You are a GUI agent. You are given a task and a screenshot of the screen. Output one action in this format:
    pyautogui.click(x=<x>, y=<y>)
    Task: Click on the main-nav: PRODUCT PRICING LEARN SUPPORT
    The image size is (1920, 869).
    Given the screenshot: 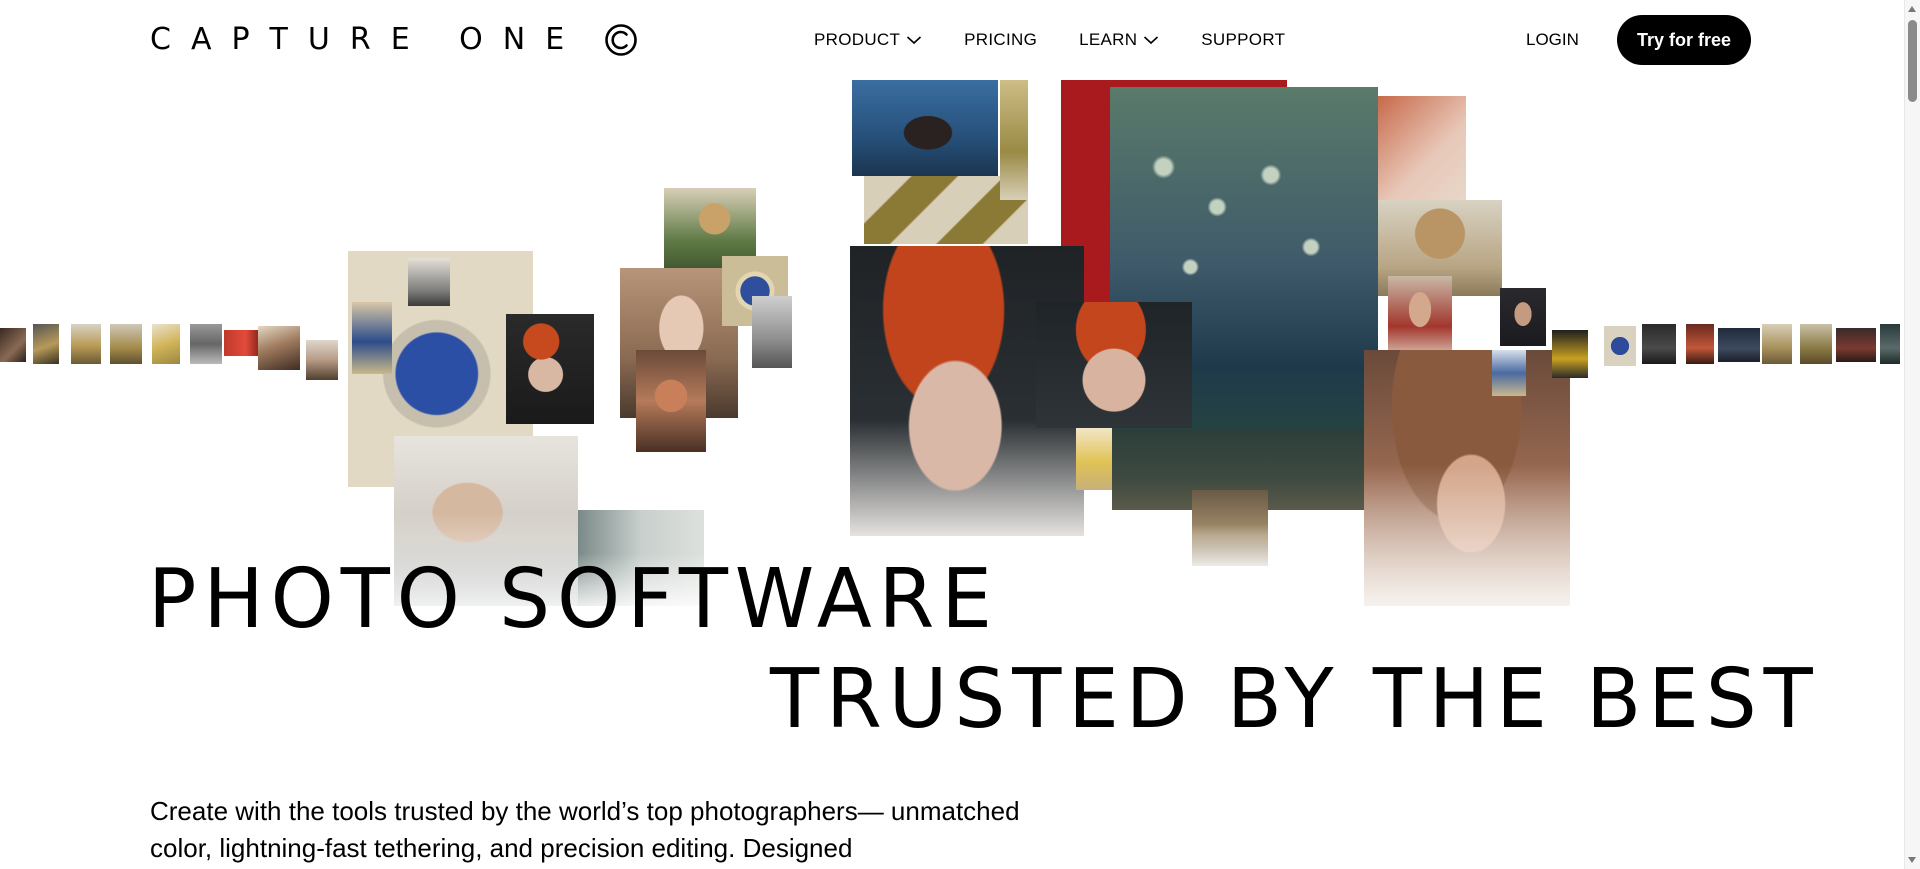 What is the action you would take?
    pyautogui.click(x=1049, y=40)
    